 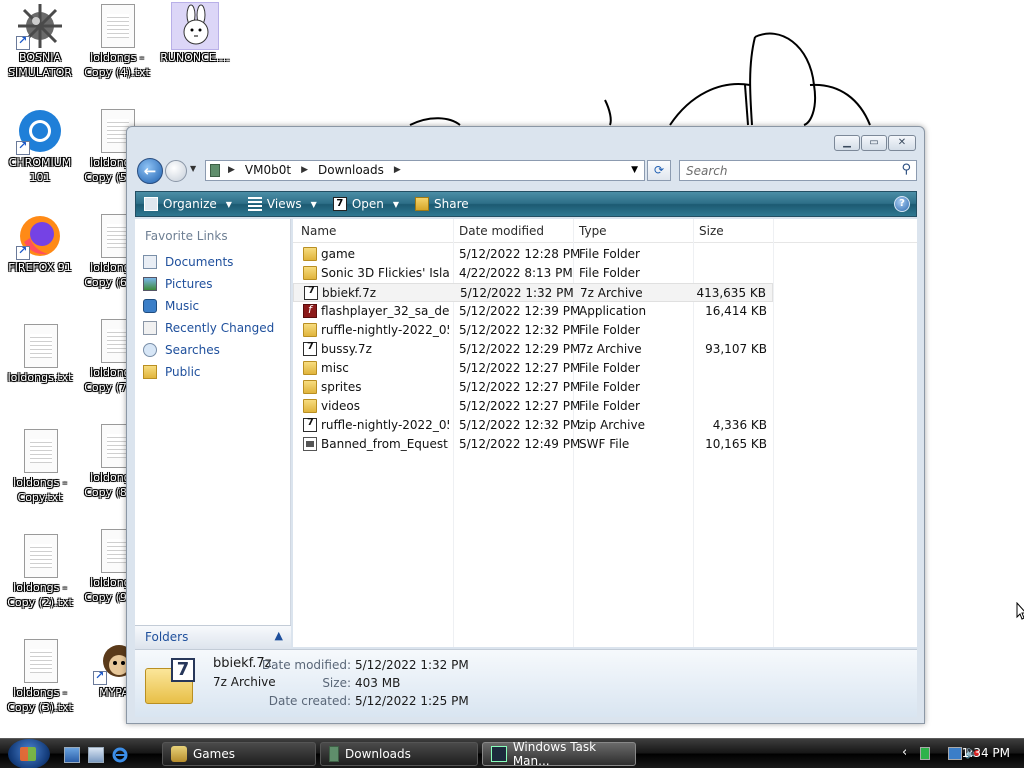 I want to click on chevron-left-icon: ‹, so click(x=904, y=752).